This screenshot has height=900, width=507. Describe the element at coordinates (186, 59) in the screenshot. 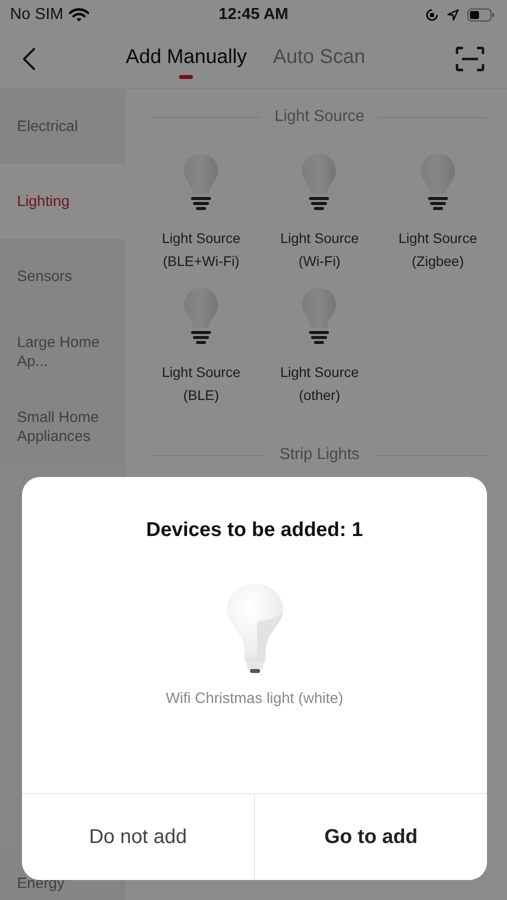

I see `tab: Add Manually` at that location.